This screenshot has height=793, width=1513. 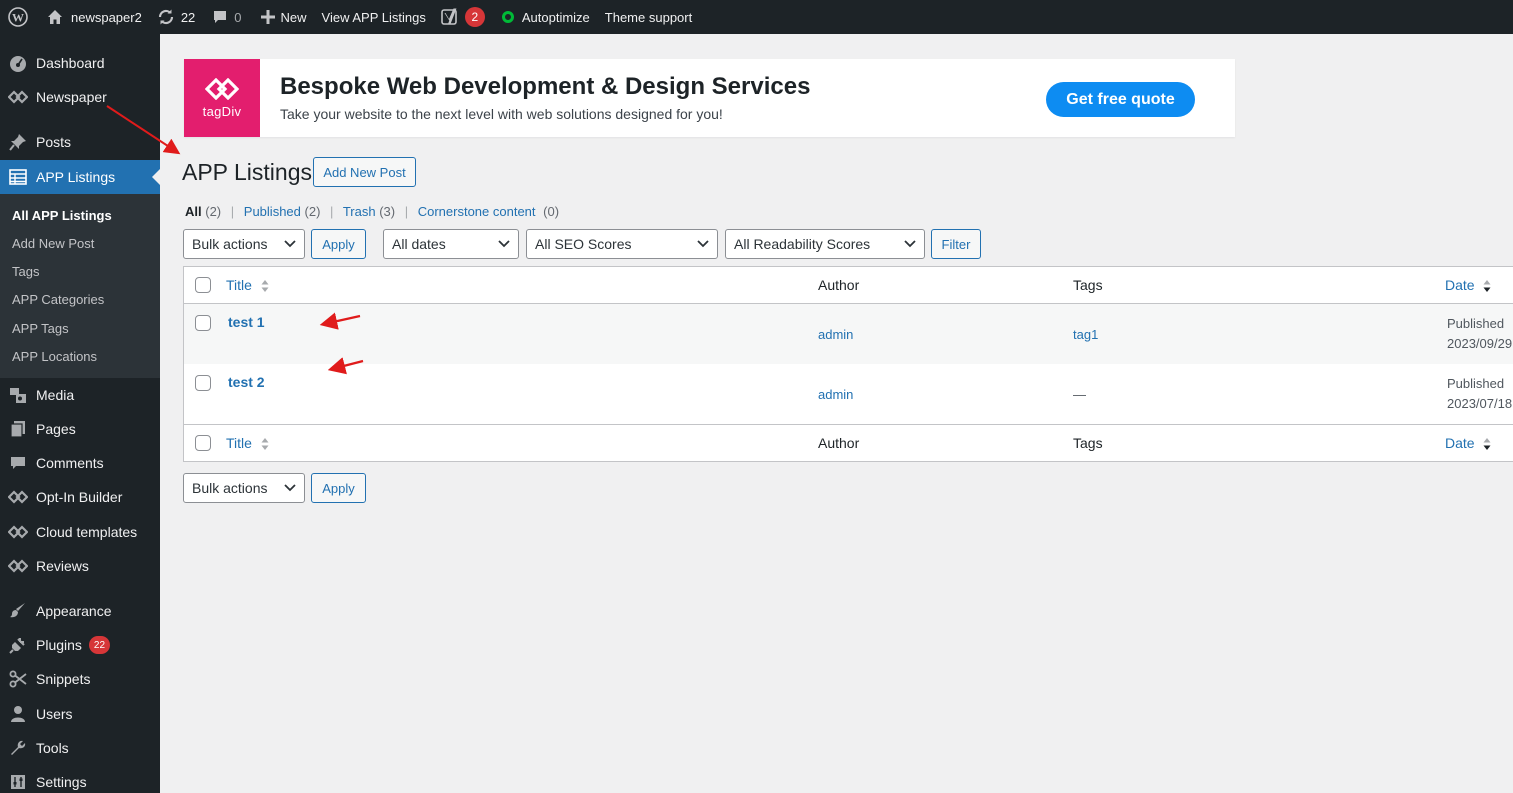 What do you see at coordinates (58, 299) in the screenshot?
I see `submenu-app-categories: APP Categories` at bounding box center [58, 299].